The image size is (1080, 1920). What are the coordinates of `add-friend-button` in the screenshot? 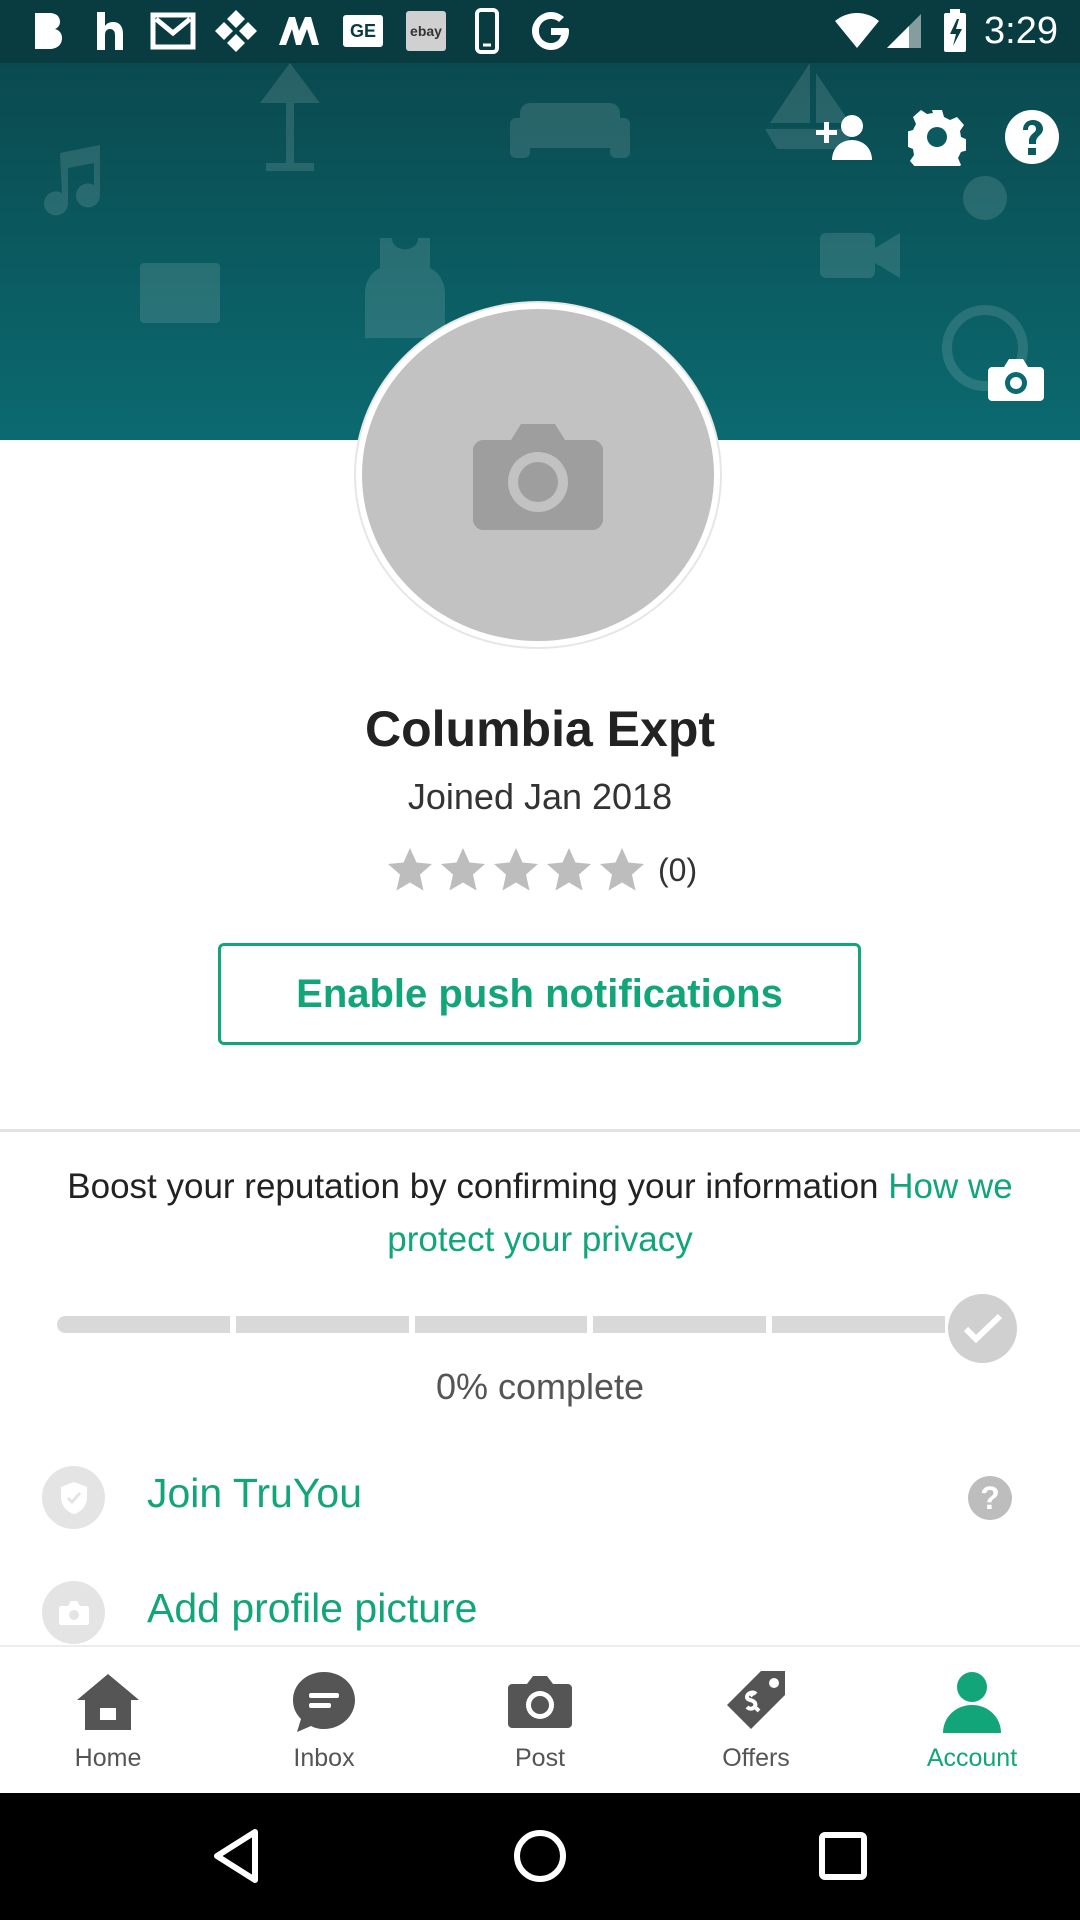 It's located at (842, 137).